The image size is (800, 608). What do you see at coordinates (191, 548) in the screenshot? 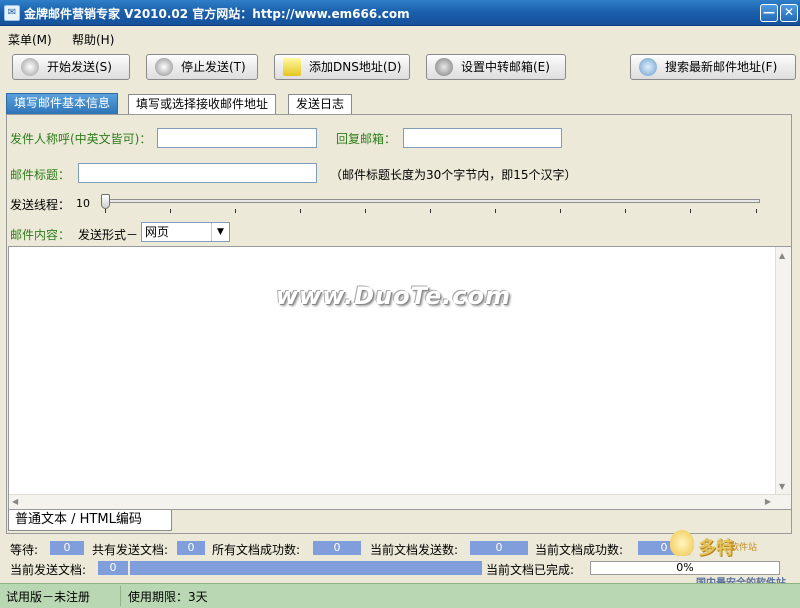
I see `total-docs-value: 0` at bounding box center [191, 548].